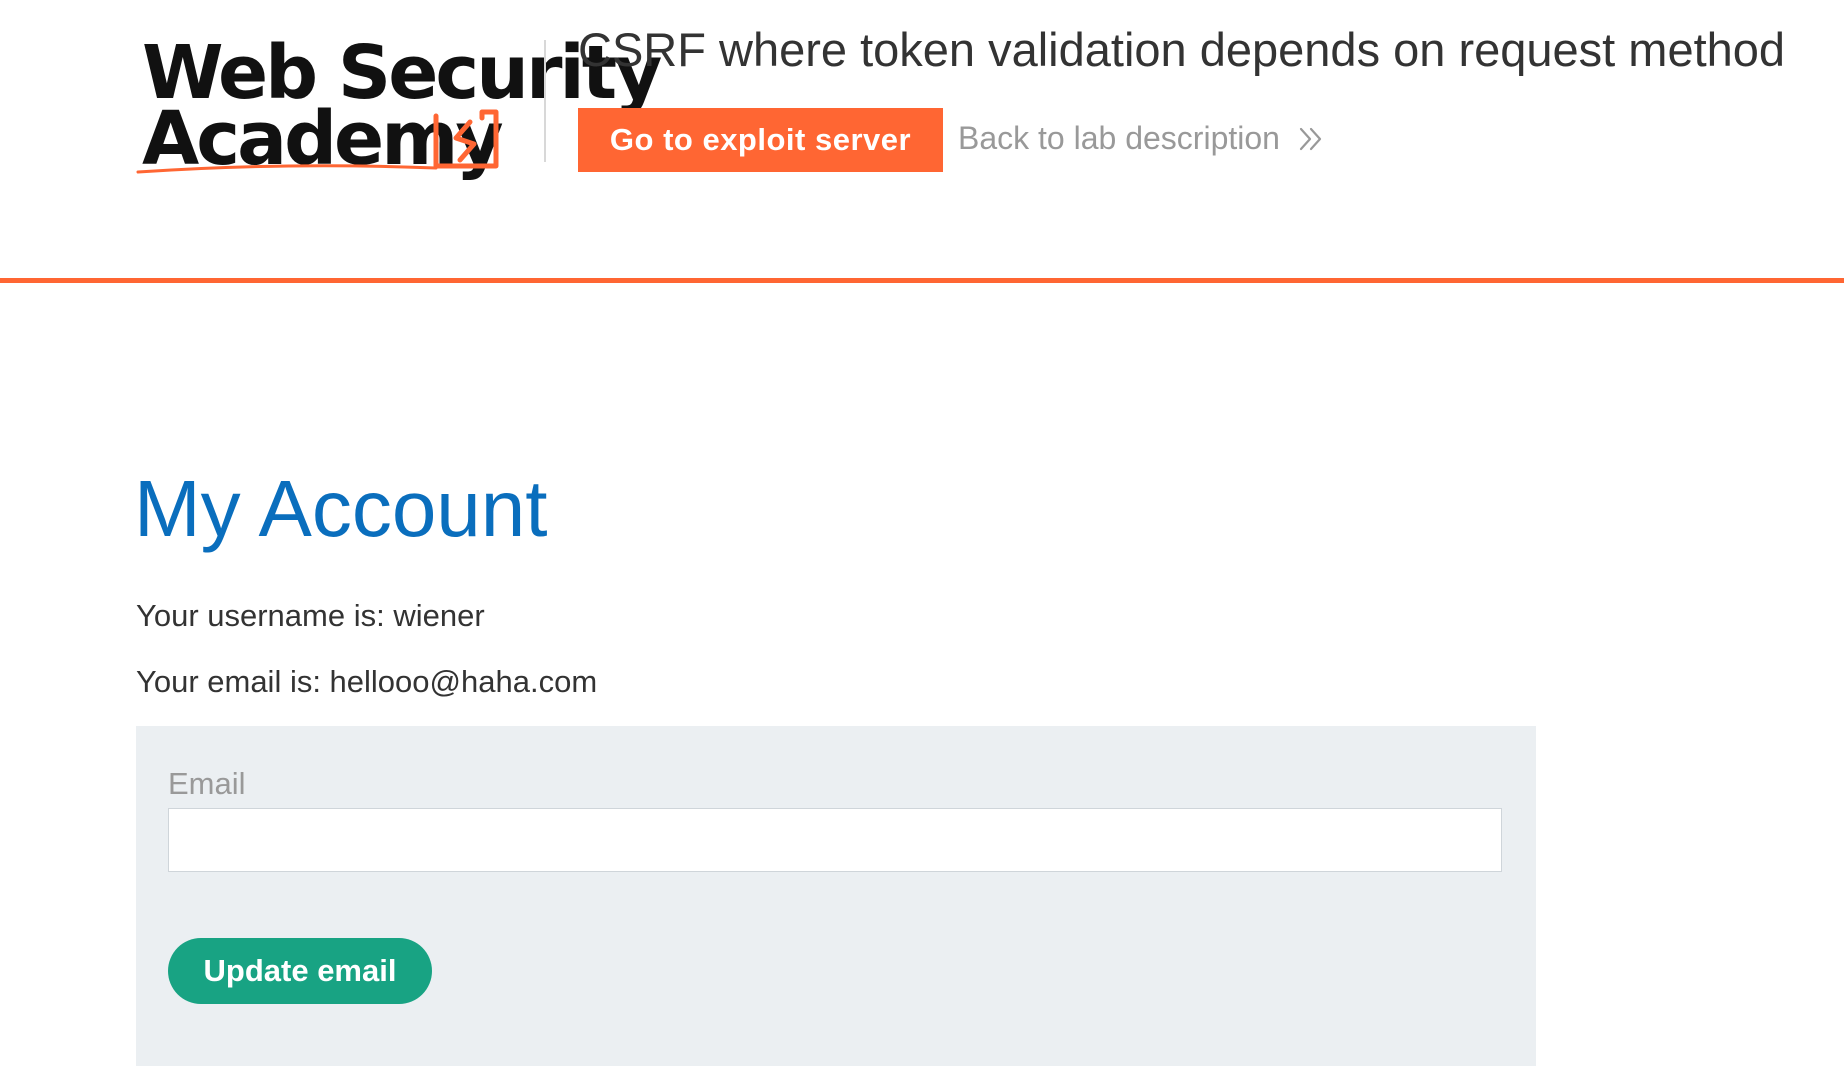  Describe the element at coordinates (1310, 138) in the screenshot. I see `double-chevron-right-icon` at that location.